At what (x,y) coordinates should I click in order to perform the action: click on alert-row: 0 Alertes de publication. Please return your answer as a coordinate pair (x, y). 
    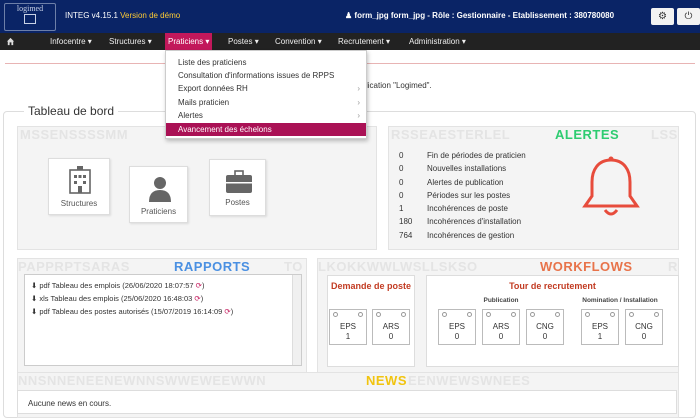
    Looking at the image, I should click on (451, 182).